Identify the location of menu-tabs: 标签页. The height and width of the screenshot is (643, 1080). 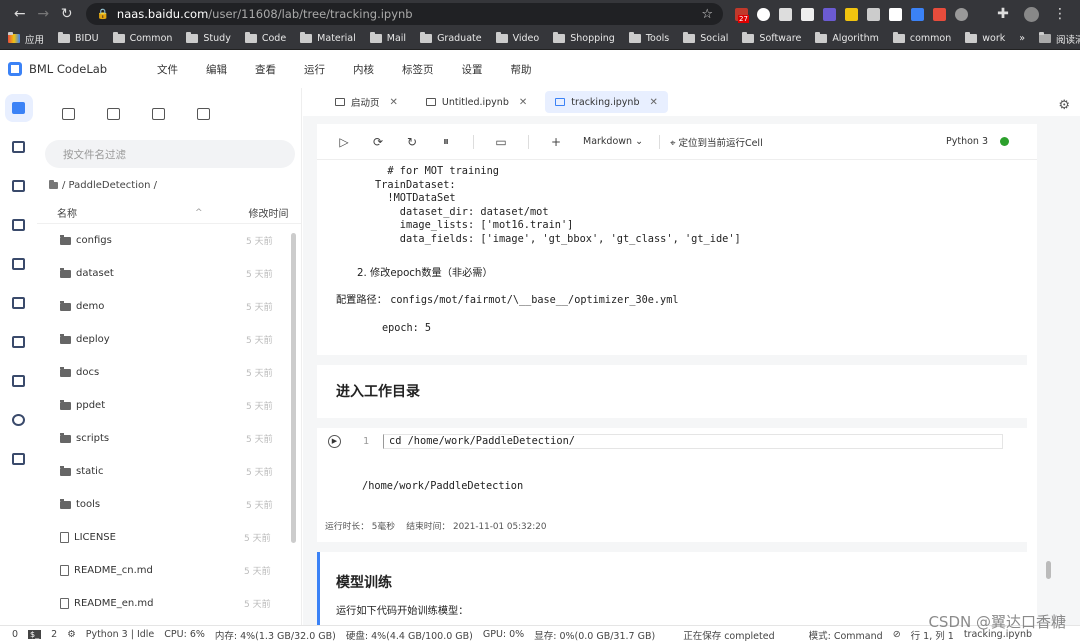
(418, 69).